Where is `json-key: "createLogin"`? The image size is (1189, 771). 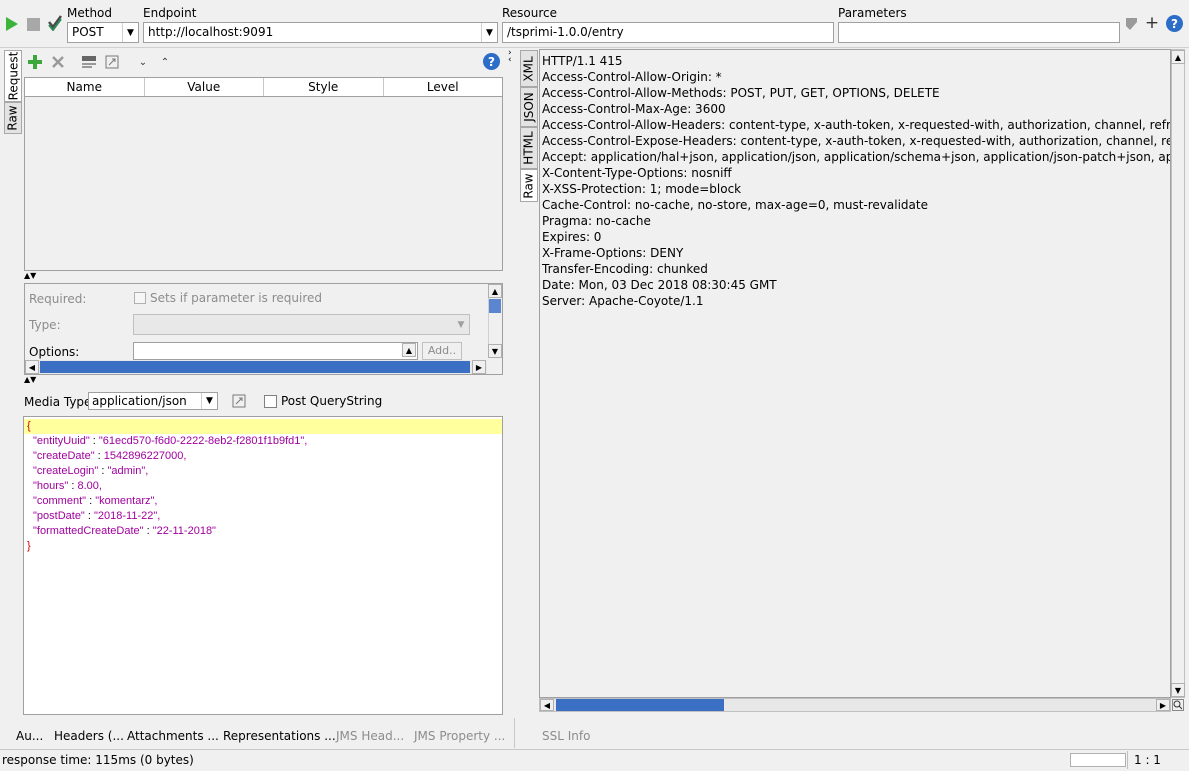 json-key: "createLogin" is located at coordinates (66, 471).